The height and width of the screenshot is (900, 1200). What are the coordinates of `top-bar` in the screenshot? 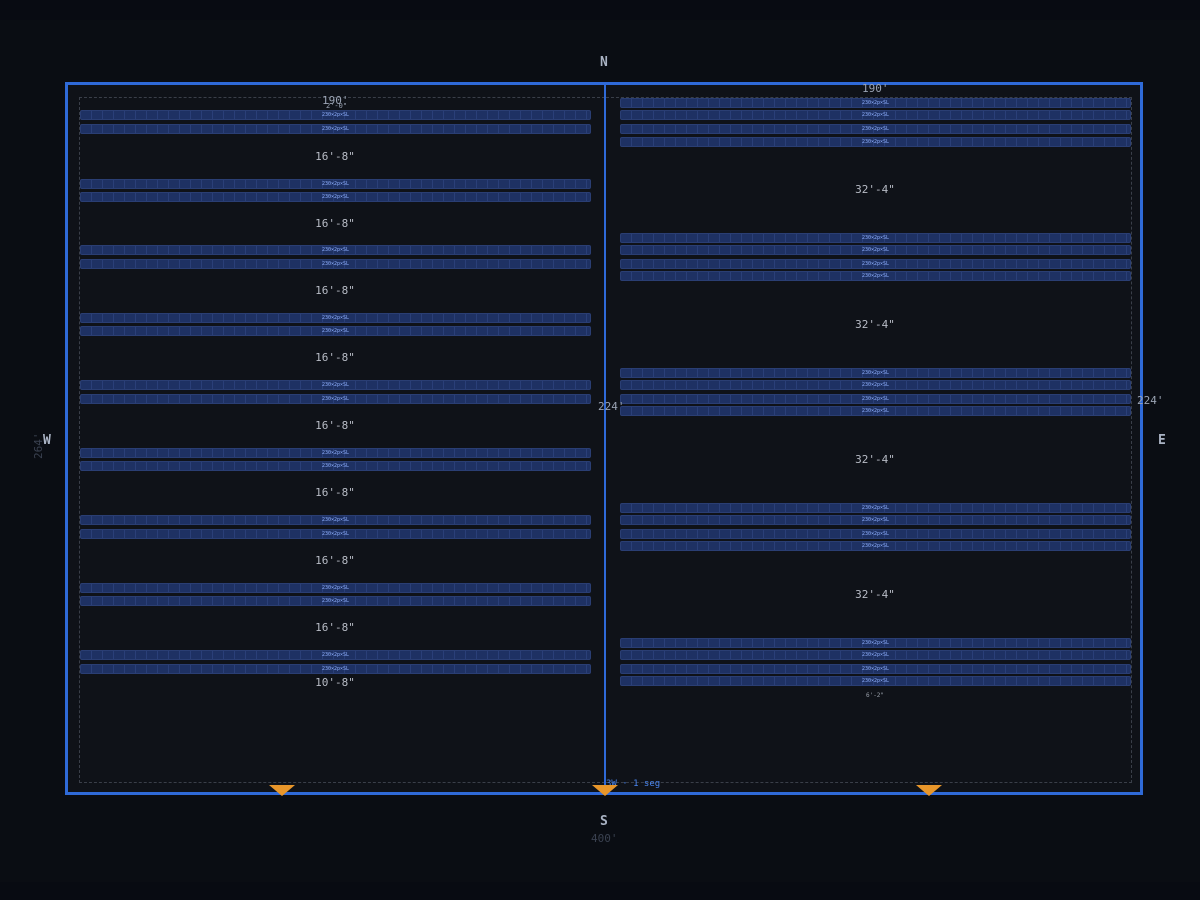 It's located at (600, 10).